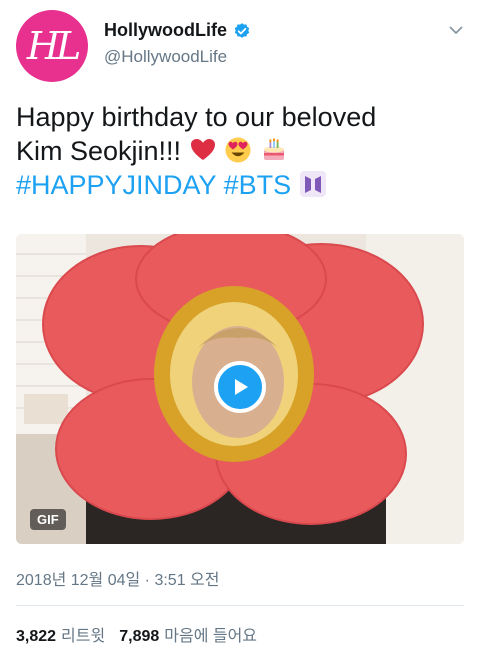 Image resolution: width=480 pixels, height=656 pixels. What do you see at coordinates (273, 149) in the screenshot?
I see `birthday-cake-icon` at bounding box center [273, 149].